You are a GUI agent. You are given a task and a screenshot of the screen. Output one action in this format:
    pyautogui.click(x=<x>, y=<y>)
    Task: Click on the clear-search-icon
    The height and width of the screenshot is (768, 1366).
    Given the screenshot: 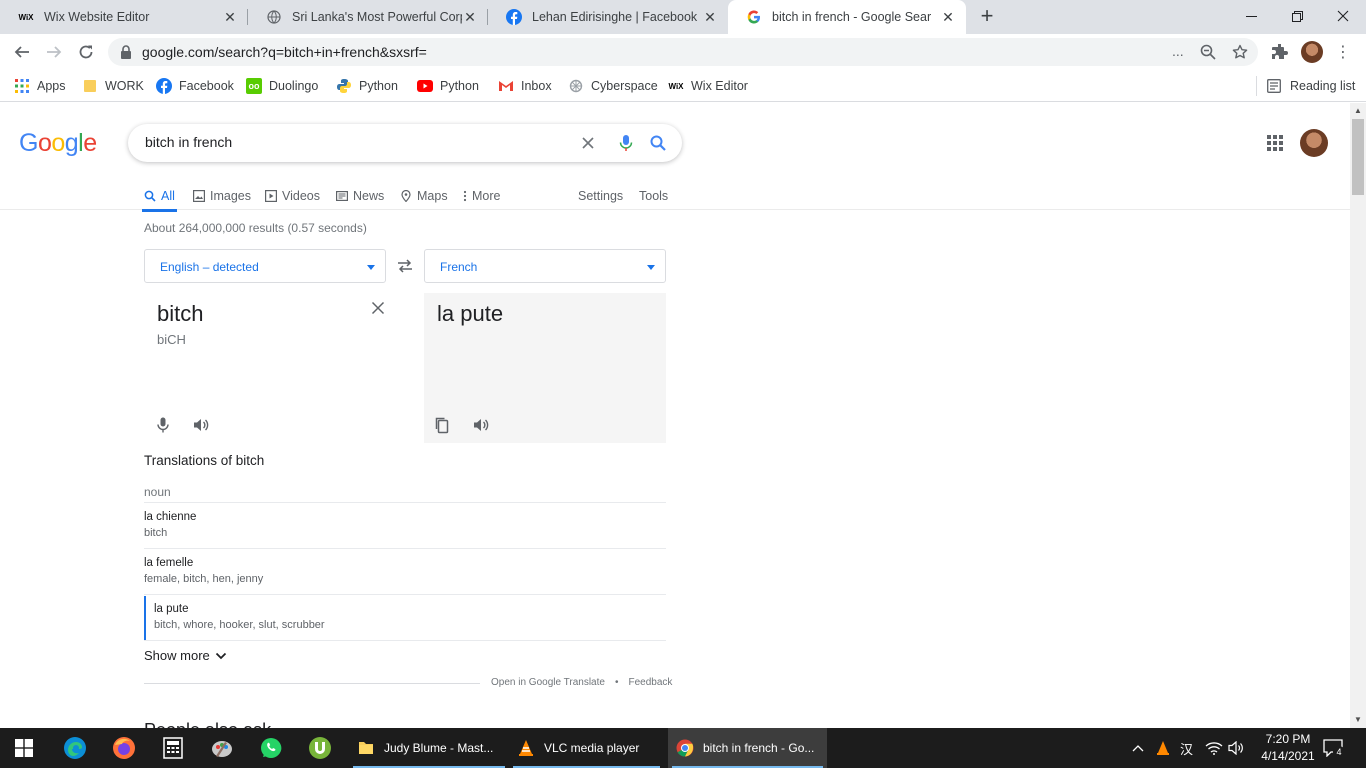 What is the action you would take?
    pyautogui.click(x=588, y=143)
    